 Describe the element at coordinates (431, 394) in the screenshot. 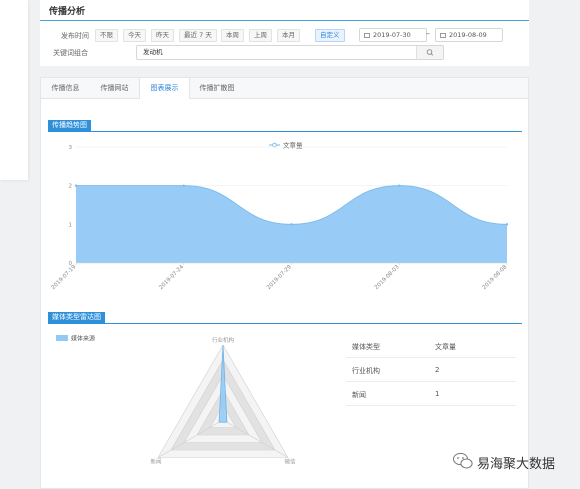

I see `table-row: 新闻 1` at that location.